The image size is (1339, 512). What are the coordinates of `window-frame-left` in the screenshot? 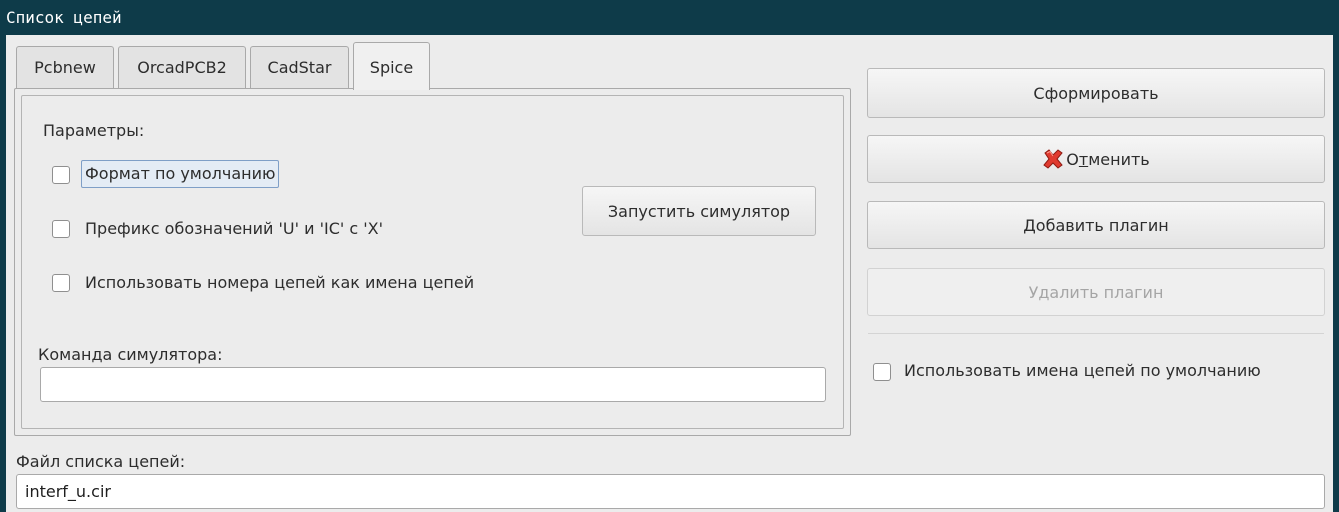 It's located at (3, 273).